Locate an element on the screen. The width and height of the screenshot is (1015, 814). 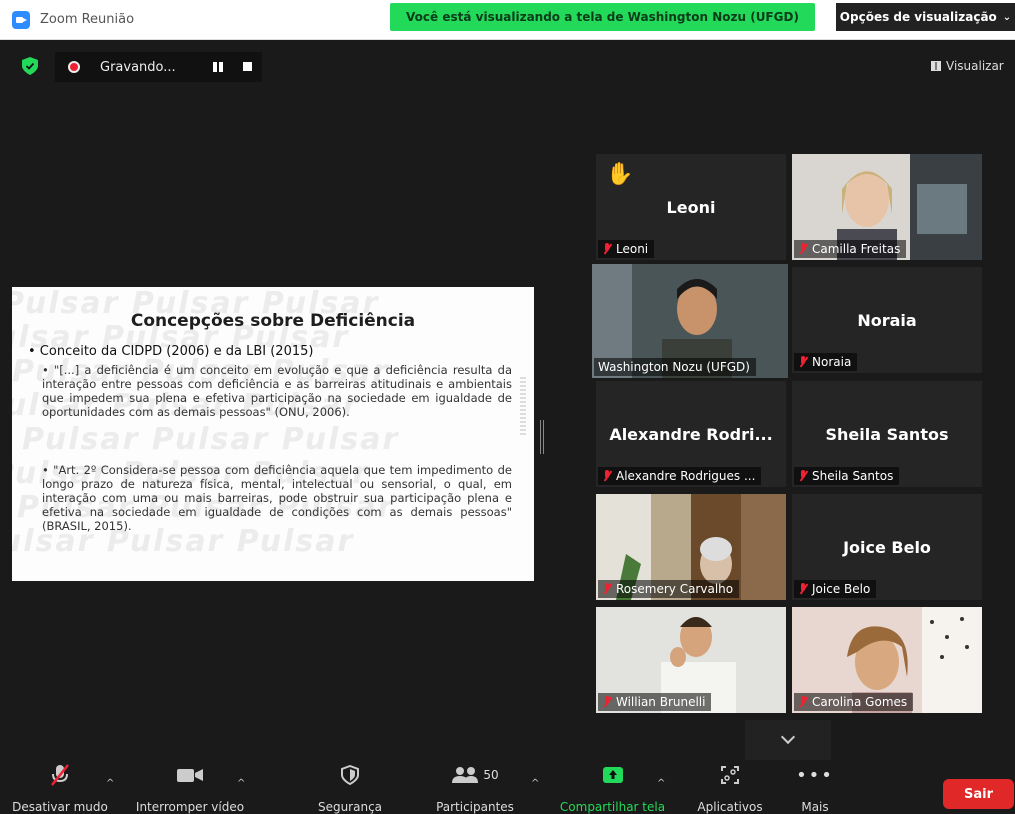
split-view-handle is located at coordinates (542, 437).